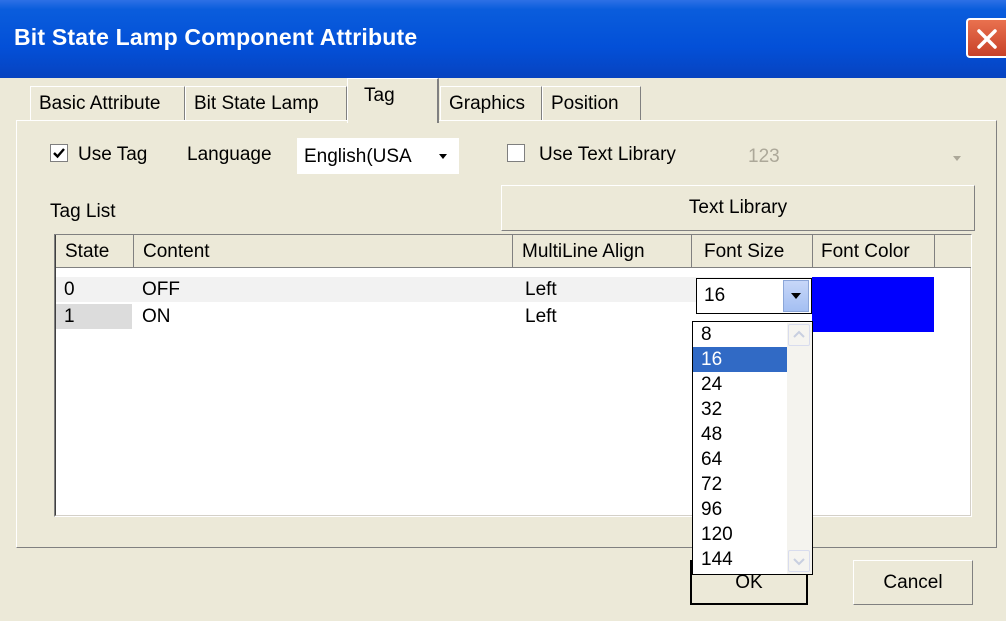  Describe the element at coordinates (764, 156) in the screenshot. I see `text-library-select-value: 123` at that location.